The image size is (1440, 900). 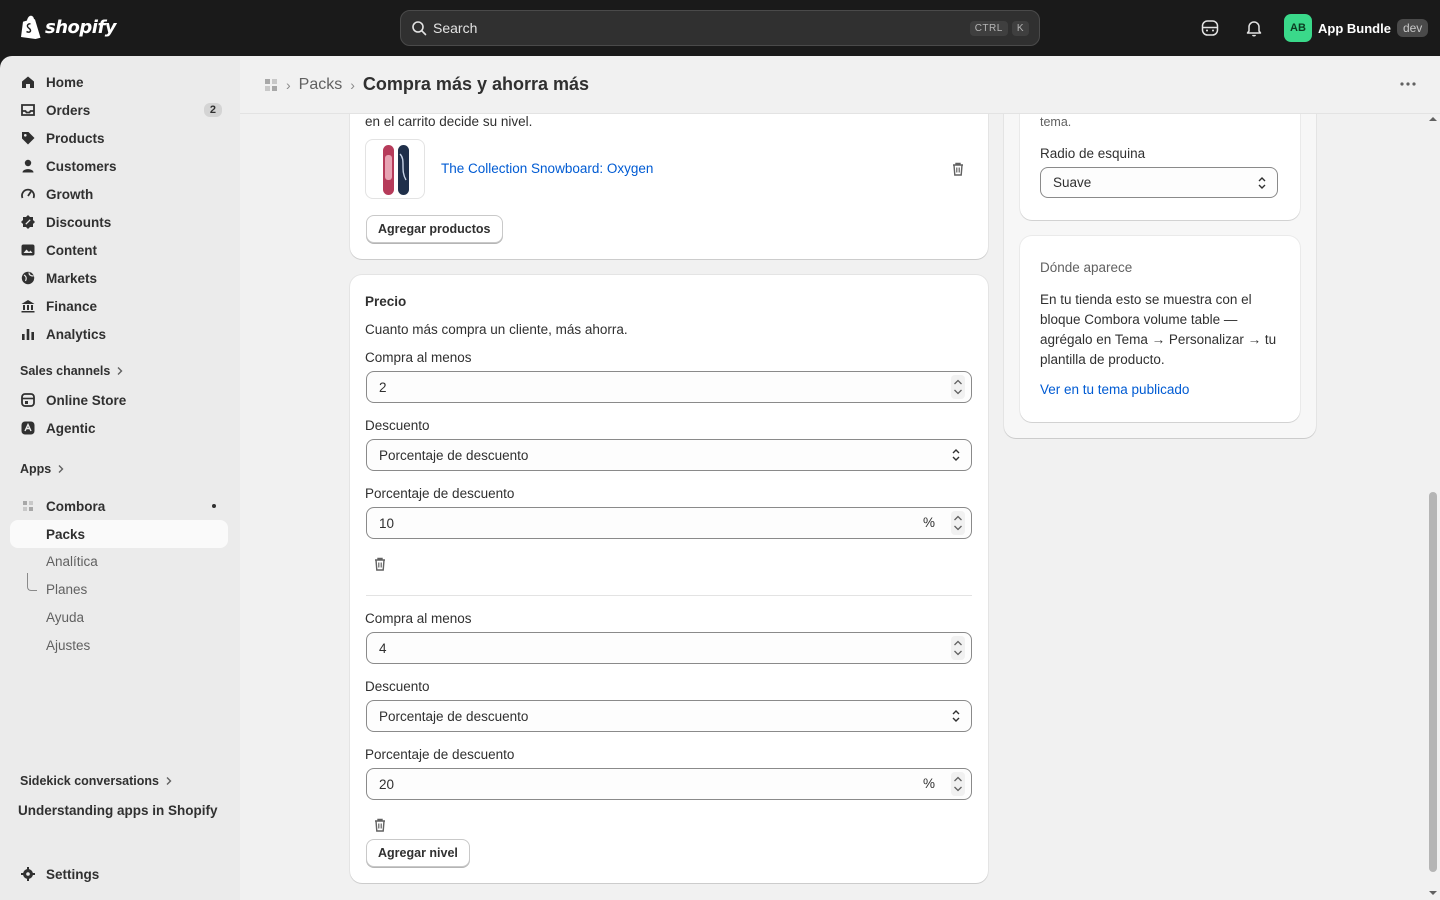 What do you see at coordinates (119, 138) in the screenshot?
I see `nav-products: Products` at bounding box center [119, 138].